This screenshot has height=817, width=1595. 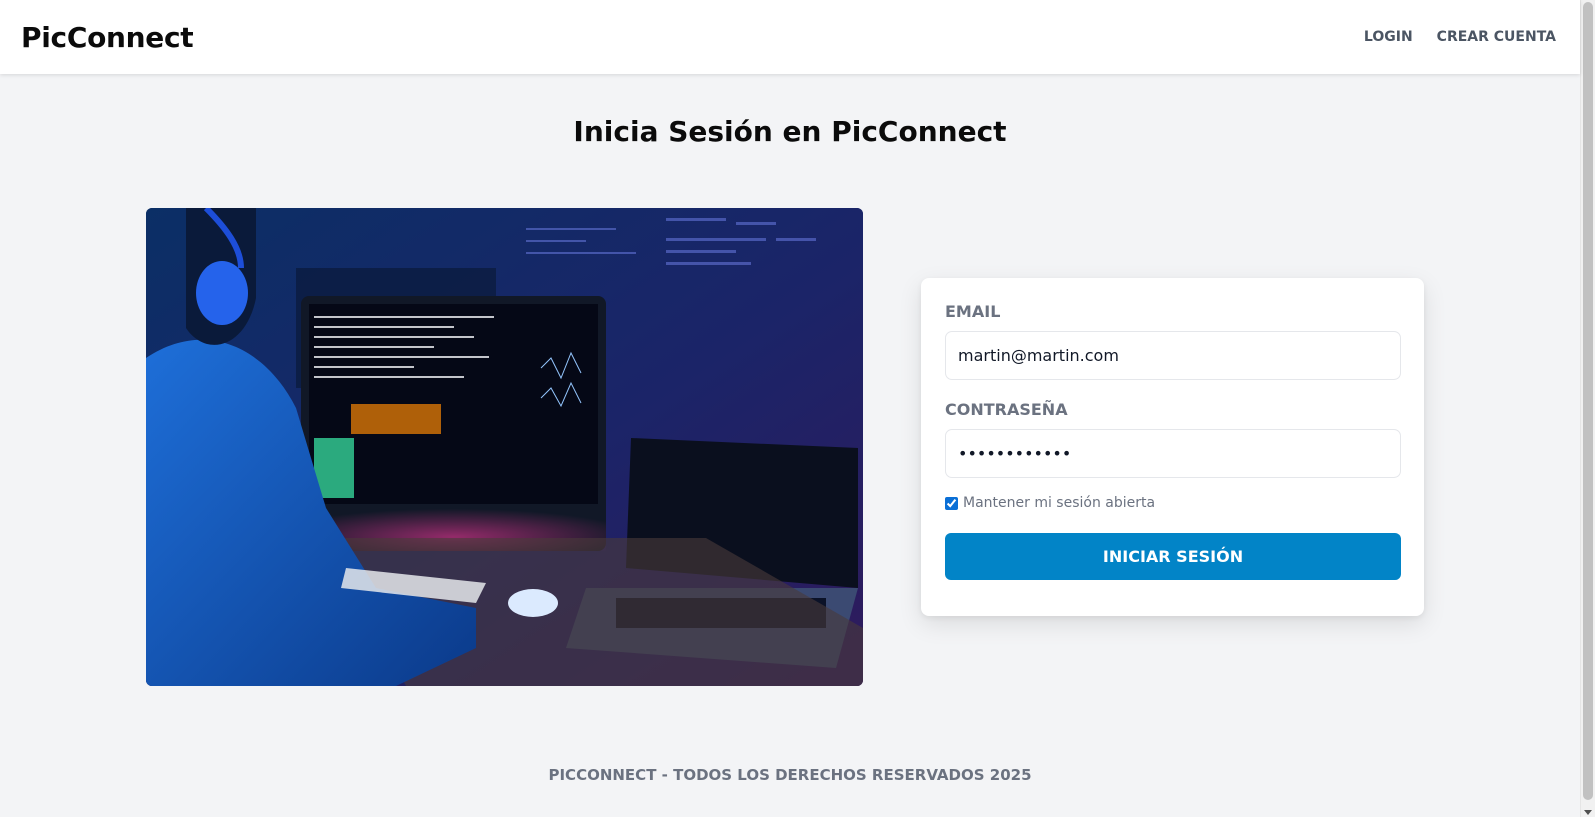 What do you see at coordinates (1059, 503) in the screenshot?
I see `remember-me-label: Mantener mi sesión abierta` at bounding box center [1059, 503].